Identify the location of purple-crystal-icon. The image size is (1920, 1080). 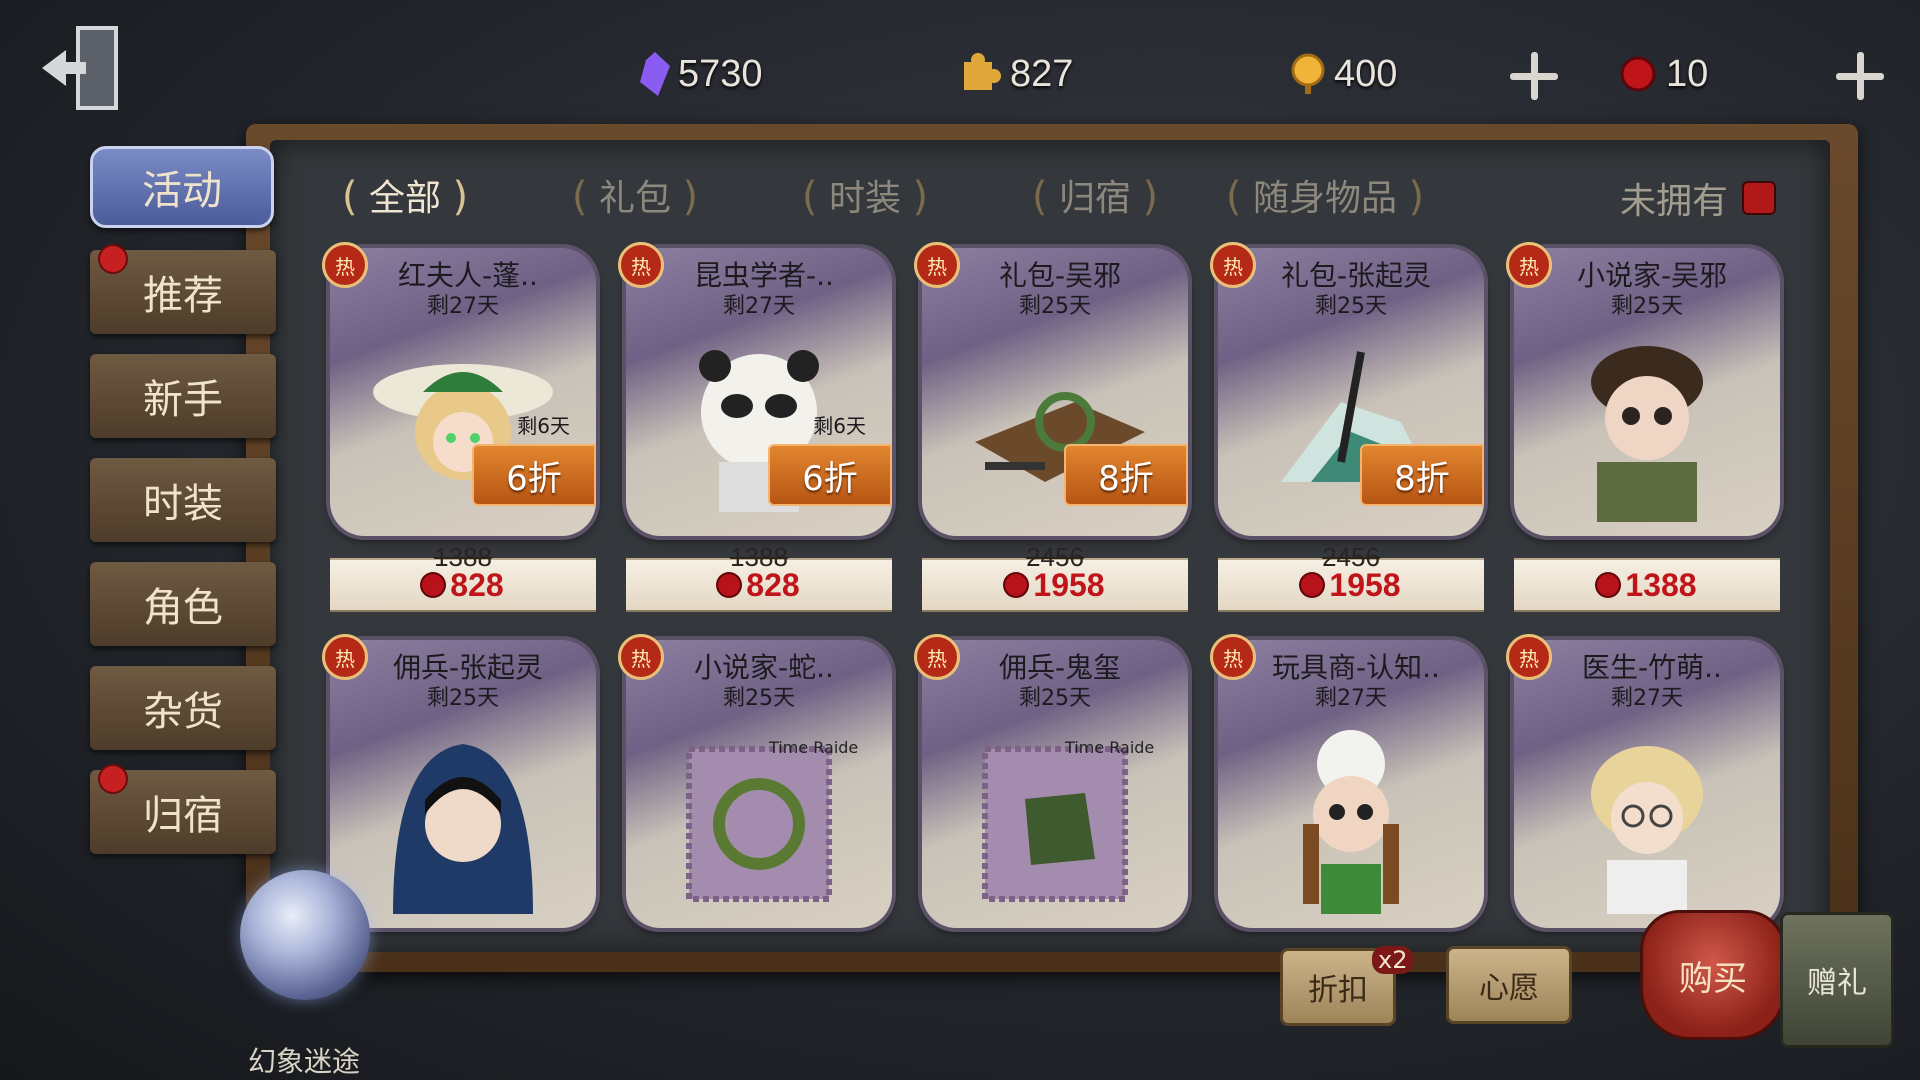
(655, 74).